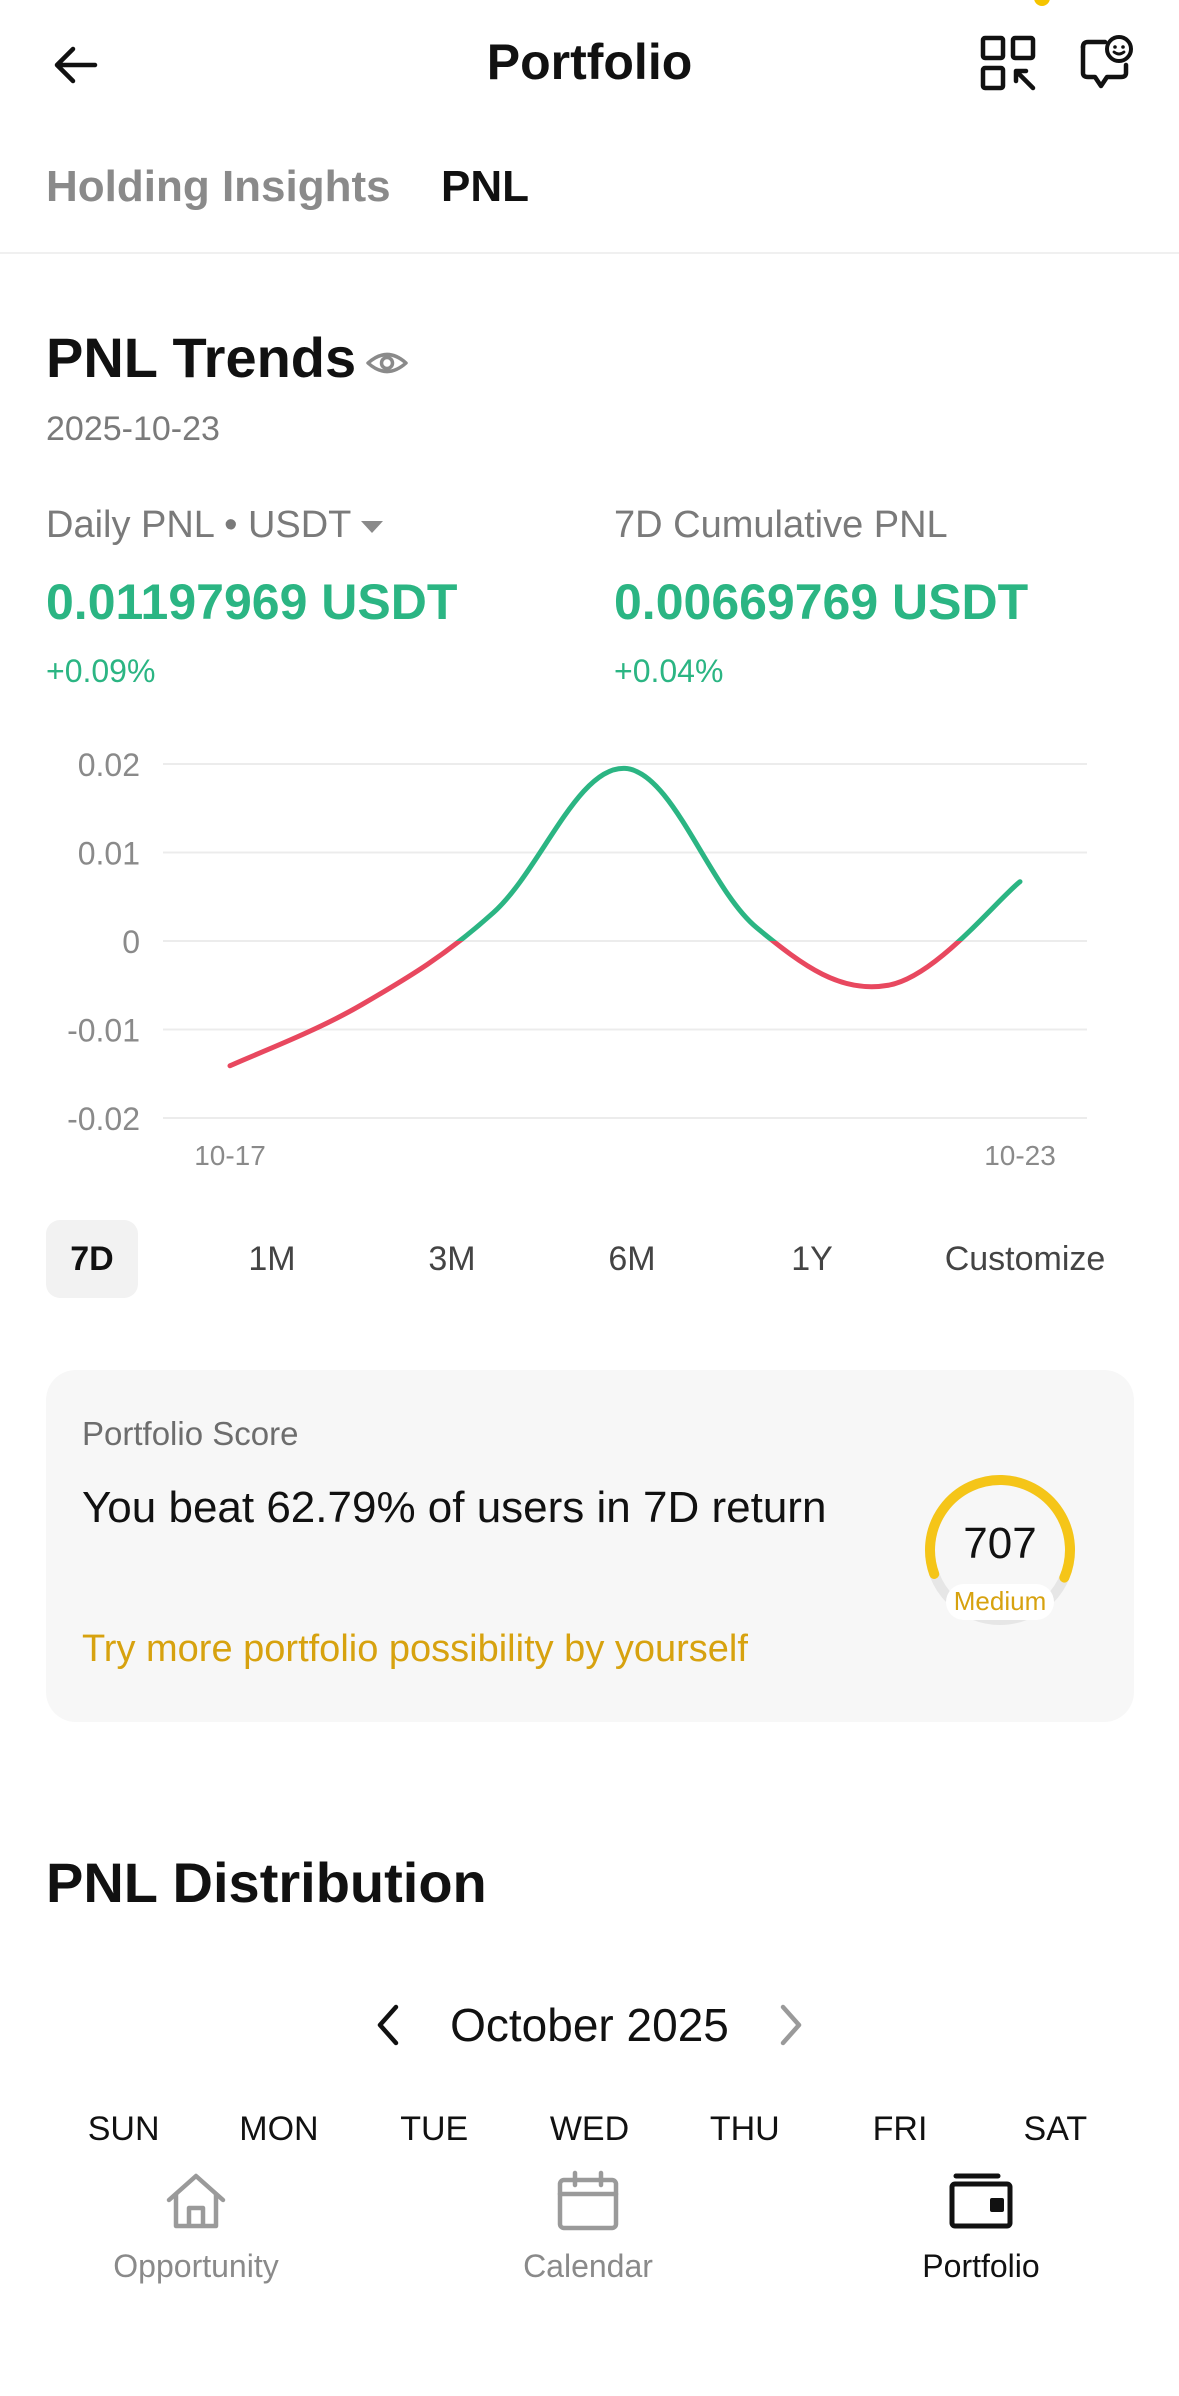 The height and width of the screenshot is (2396, 1179). What do you see at coordinates (981, 2266) in the screenshot?
I see `nav-label-portfolio: Portfolio` at bounding box center [981, 2266].